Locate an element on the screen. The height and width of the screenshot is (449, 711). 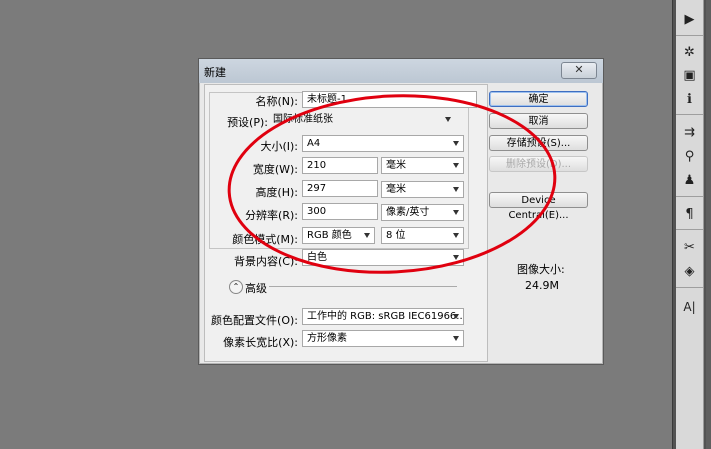
advanced-divider is located at coordinates (363, 286).